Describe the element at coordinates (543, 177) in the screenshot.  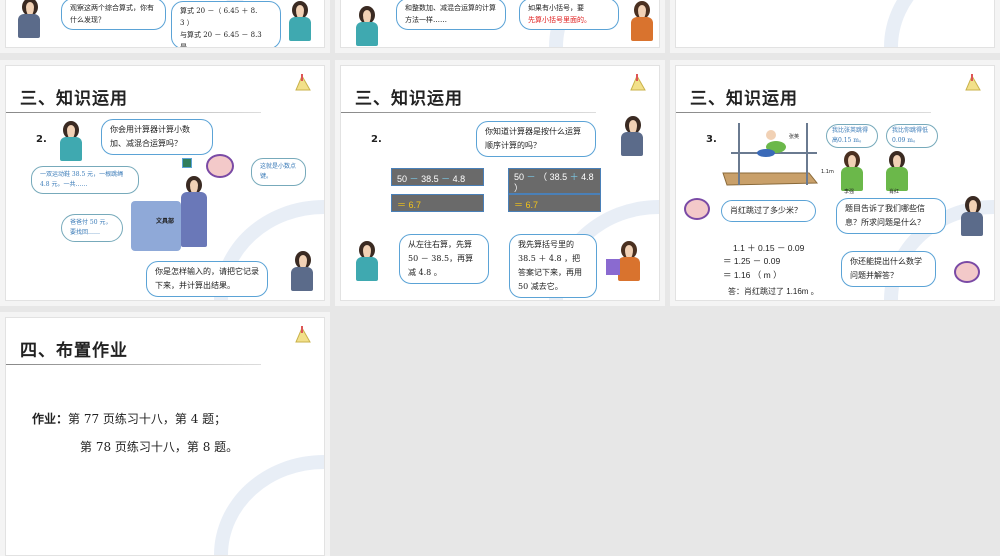
I see `paren: （` at that location.